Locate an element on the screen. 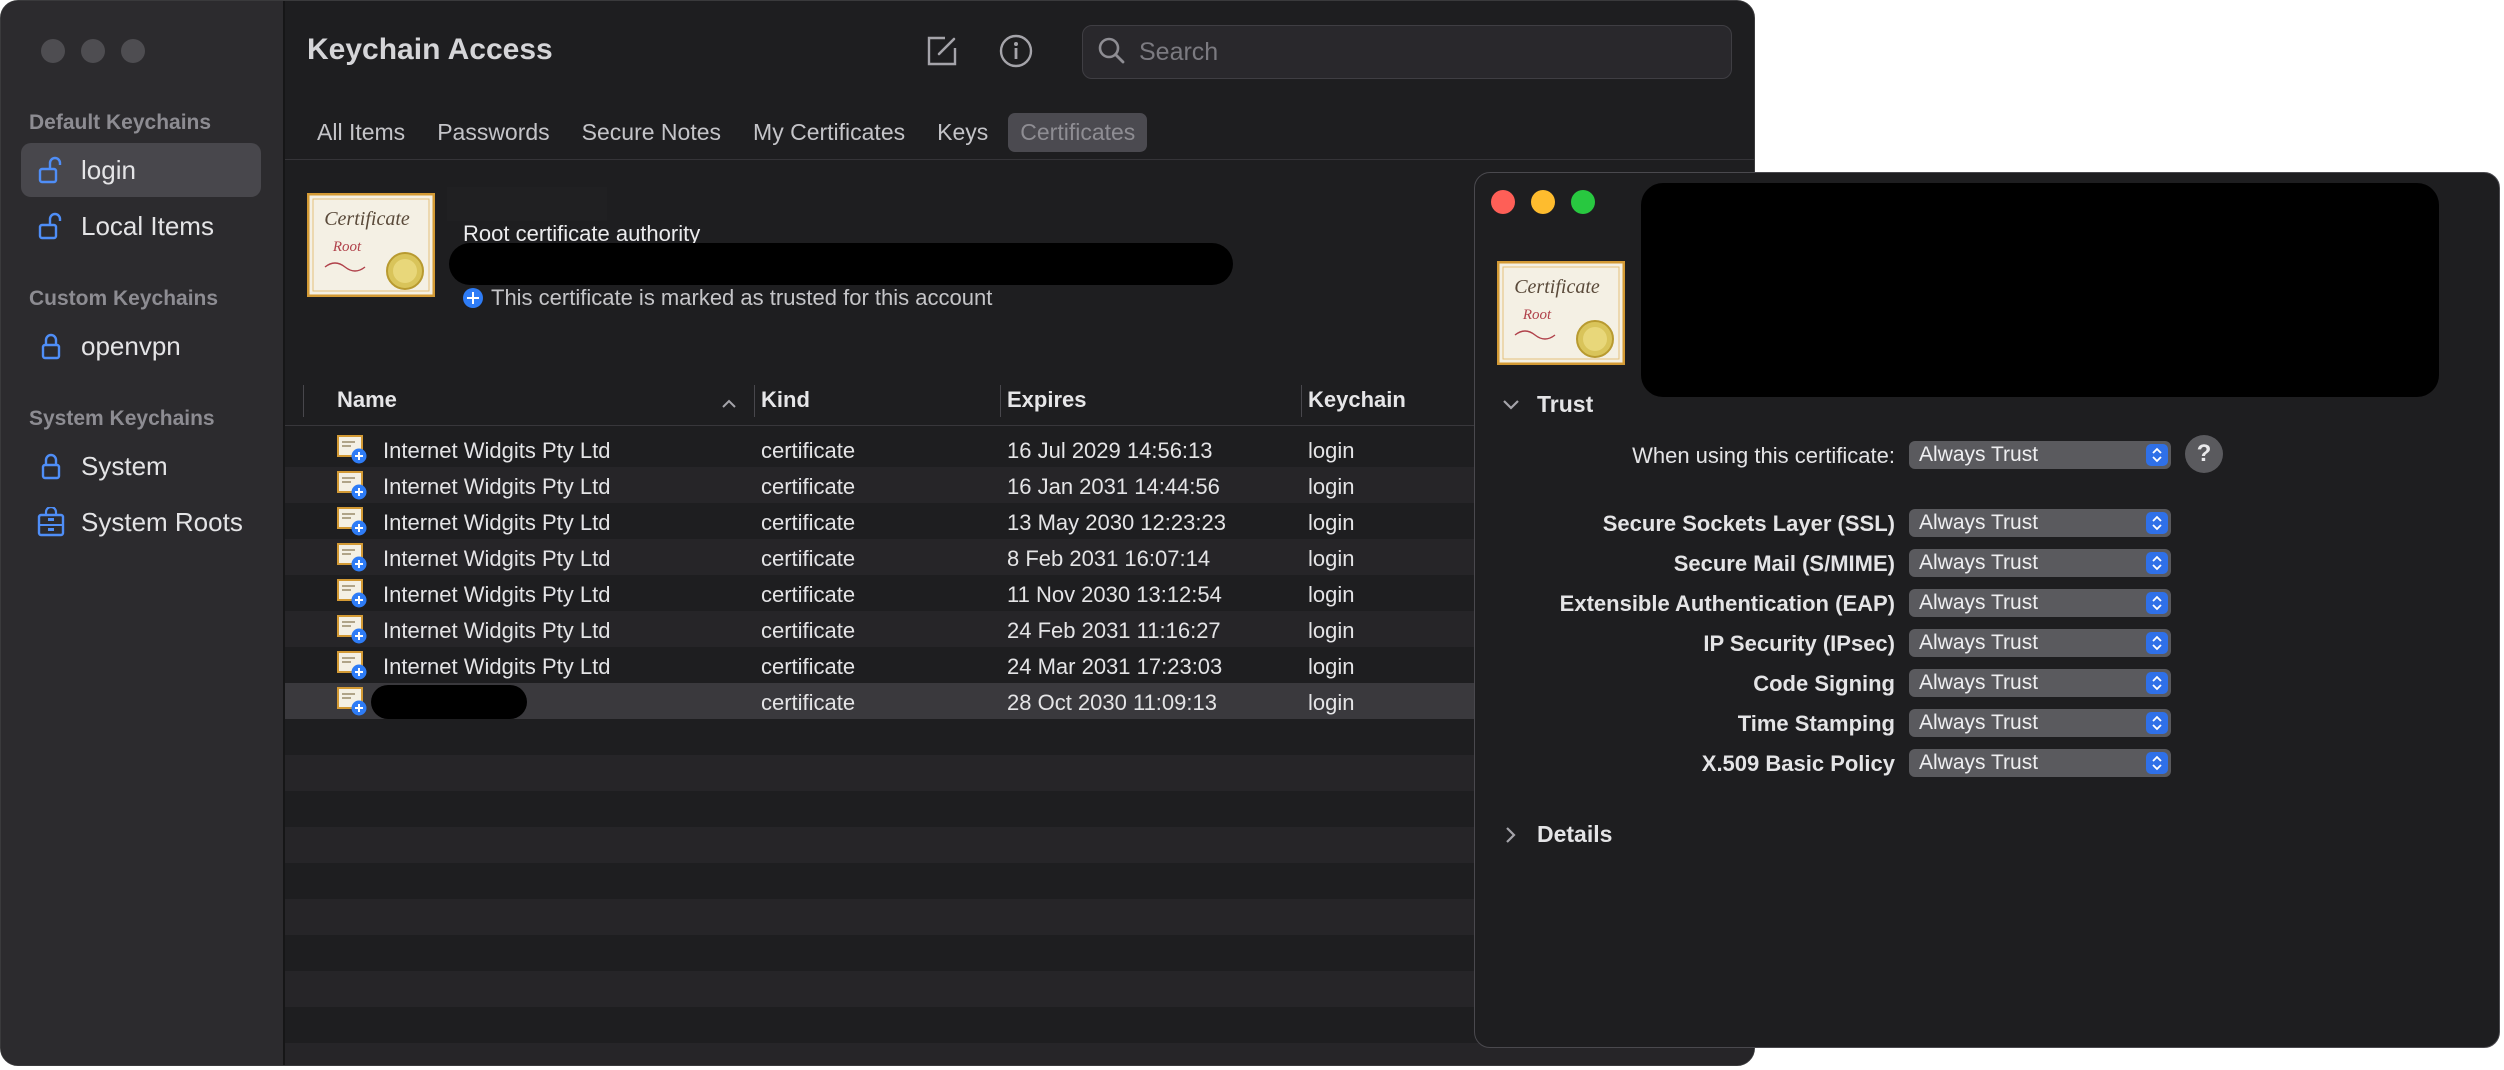  window-controls is located at coordinates (1543, 202).